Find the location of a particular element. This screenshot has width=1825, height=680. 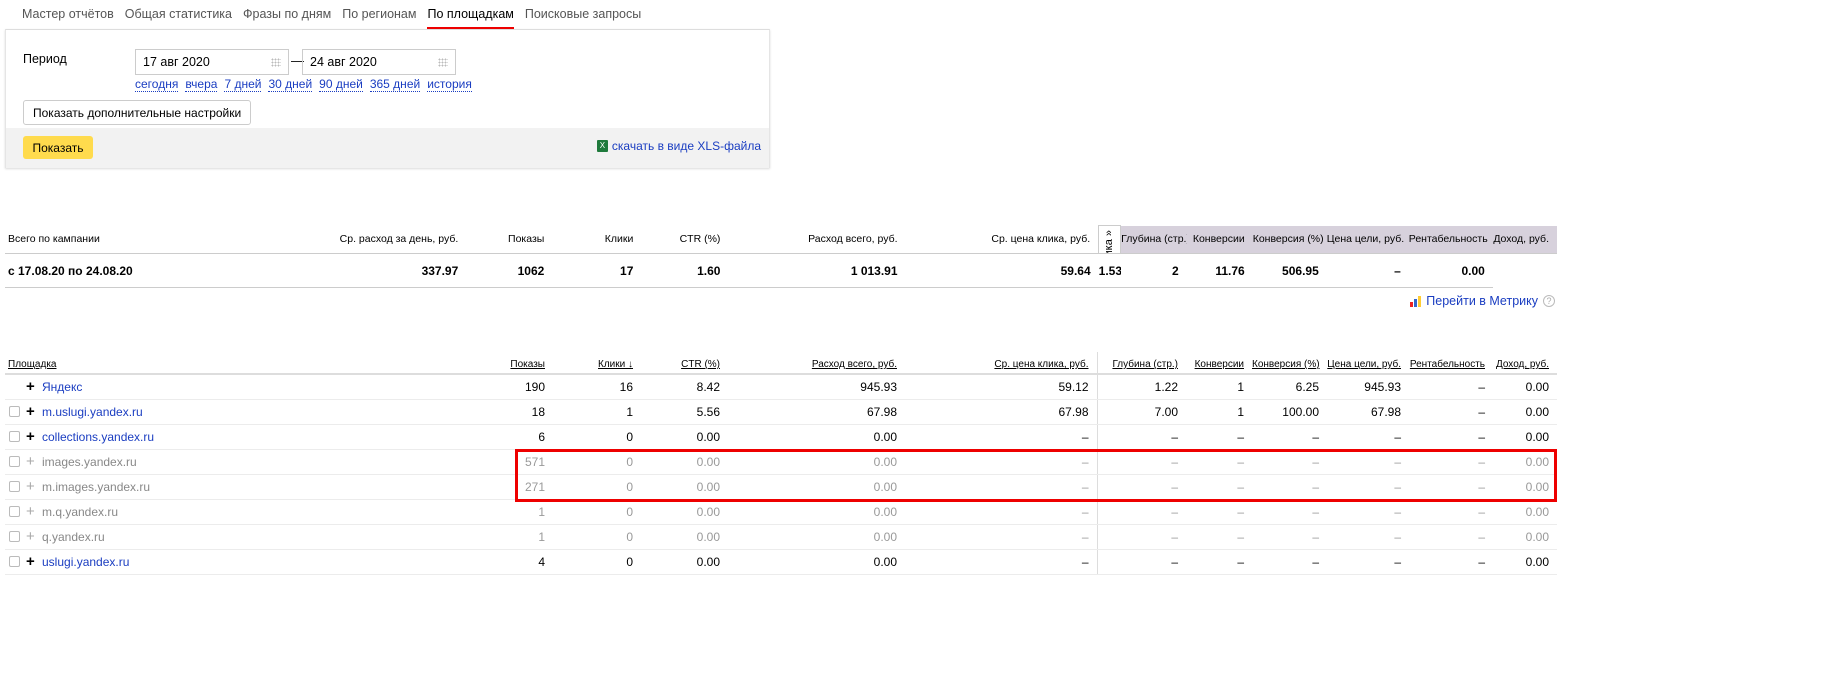

column-header-label: Клики ↓ is located at coordinates (615, 364).